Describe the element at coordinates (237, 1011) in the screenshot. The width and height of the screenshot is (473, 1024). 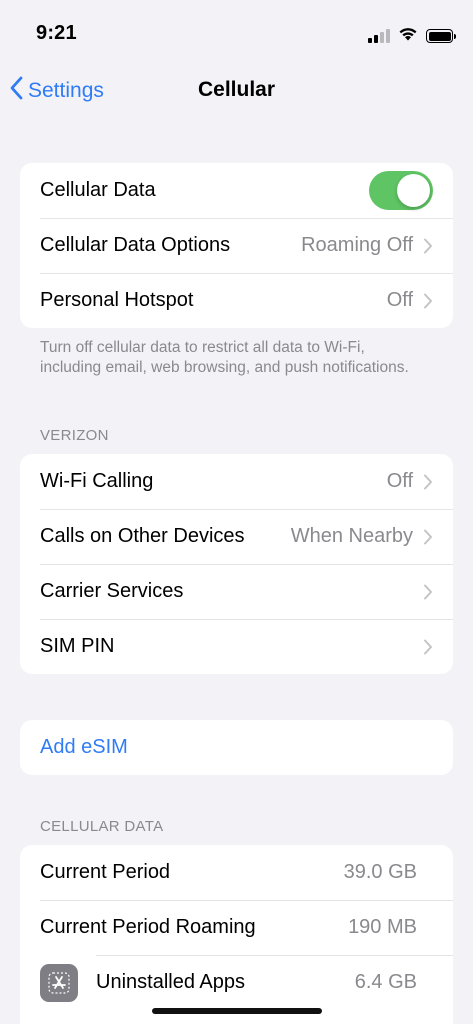
I see `home-indicator` at that location.